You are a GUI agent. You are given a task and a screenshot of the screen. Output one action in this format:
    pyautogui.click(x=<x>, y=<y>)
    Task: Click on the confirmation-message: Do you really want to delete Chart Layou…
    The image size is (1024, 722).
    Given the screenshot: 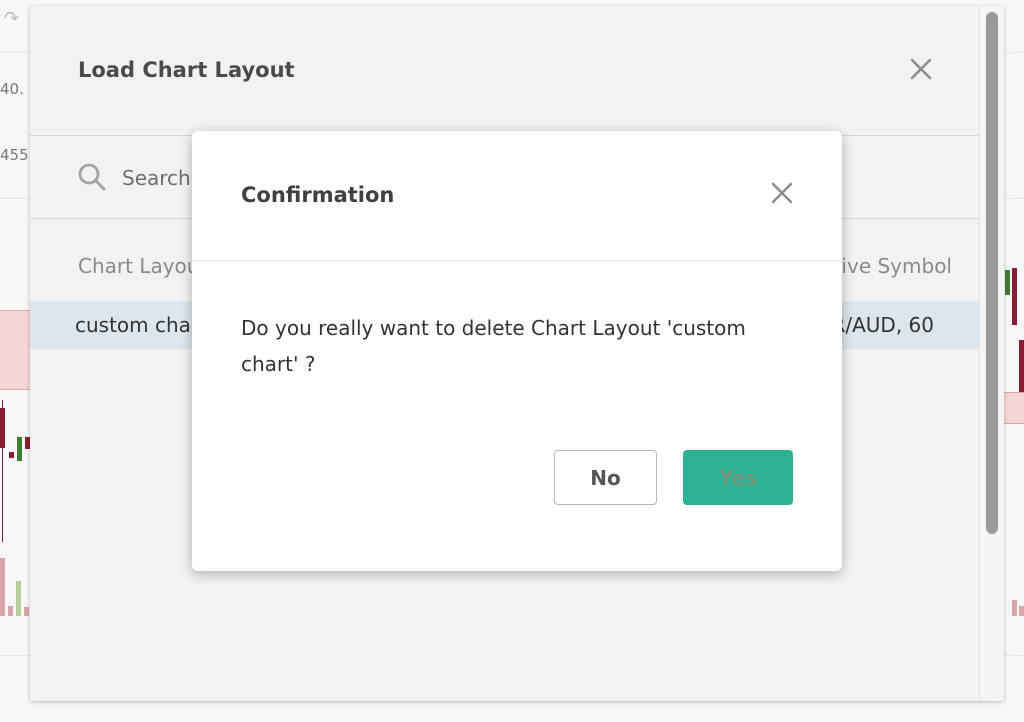 What is the action you would take?
    pyautogui.click(x=493, y=346)
    